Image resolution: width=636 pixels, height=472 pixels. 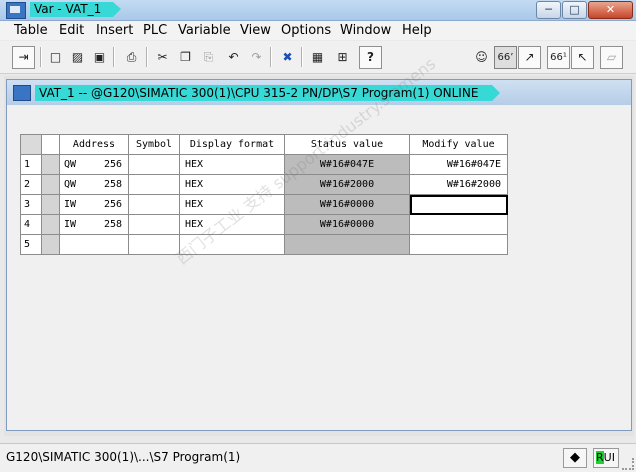 I want to click on display-format-column-header: Display format, so click(x=232, y=144).